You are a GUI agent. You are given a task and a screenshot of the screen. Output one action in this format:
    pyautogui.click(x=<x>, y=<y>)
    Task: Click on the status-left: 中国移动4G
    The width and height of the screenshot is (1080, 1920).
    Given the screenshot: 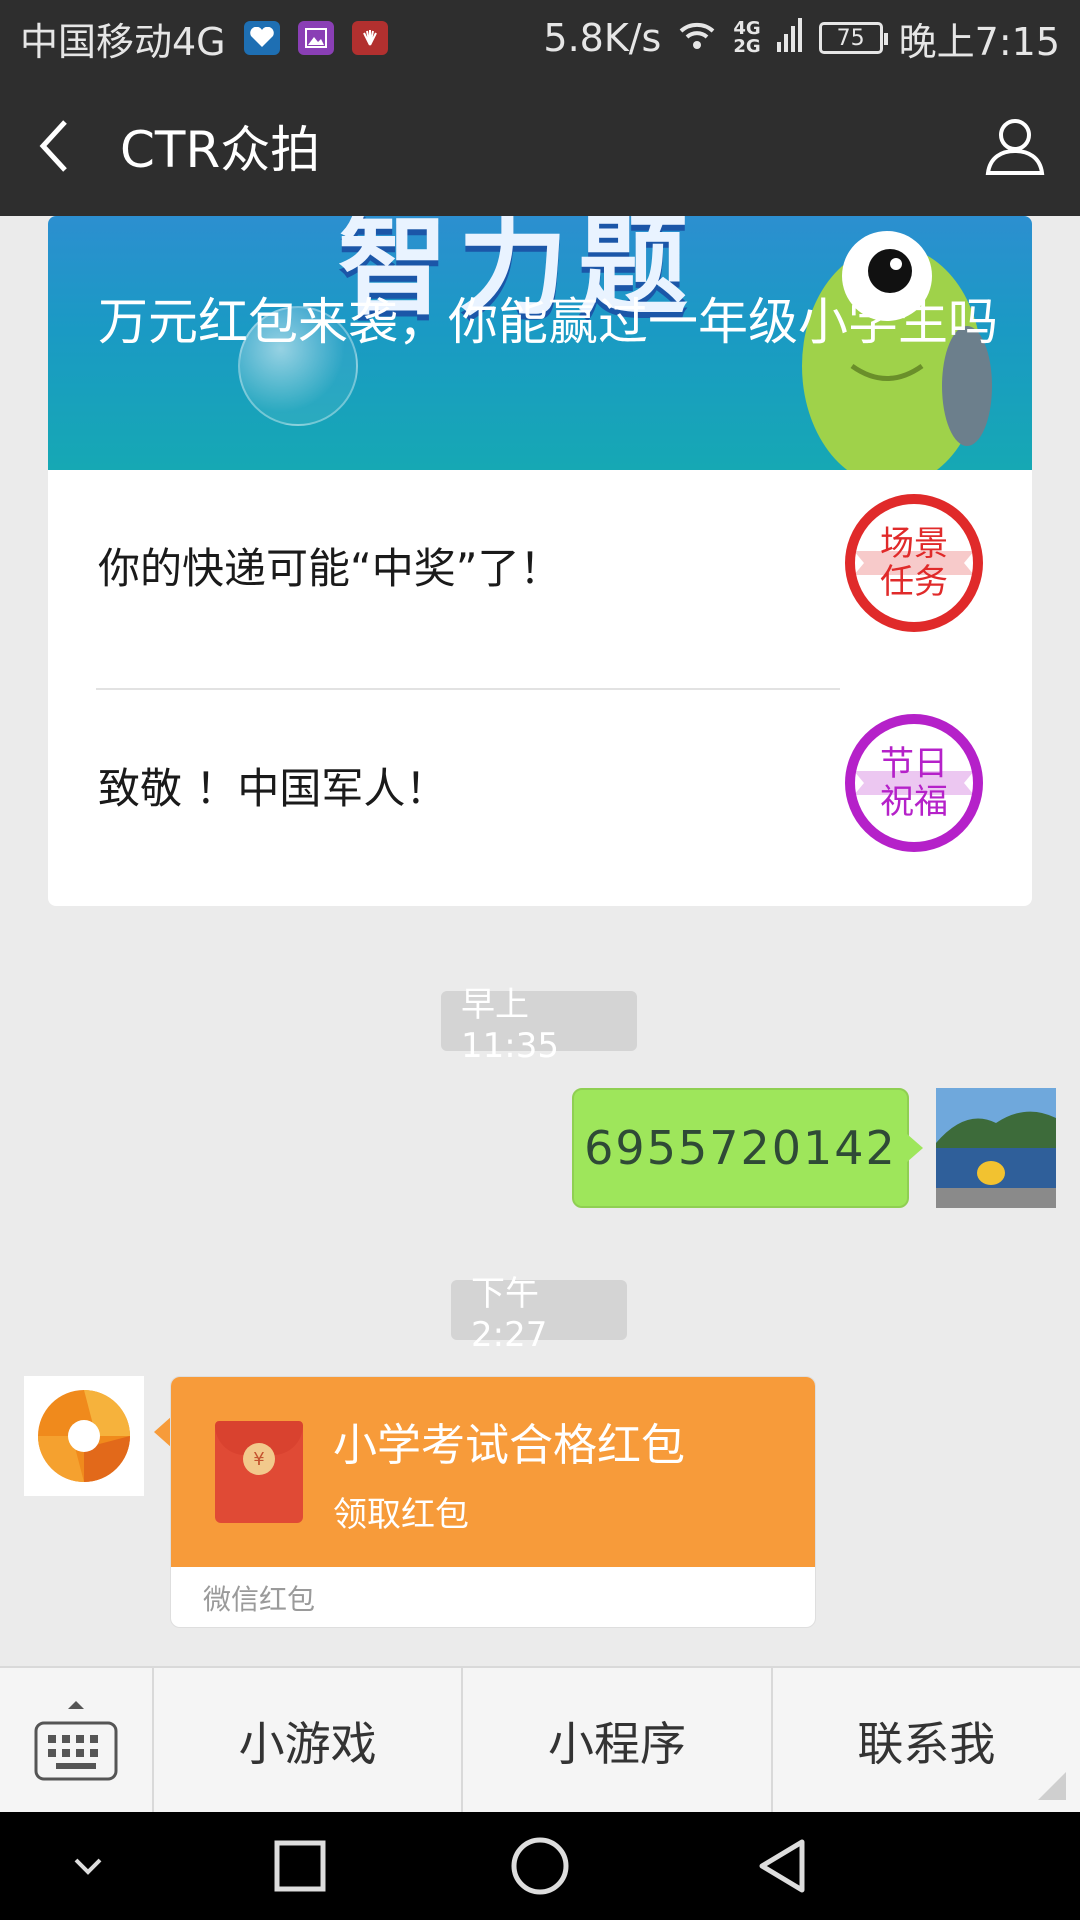 What is the action you would take?
    pyautogui.click(x=204, y=38)
    